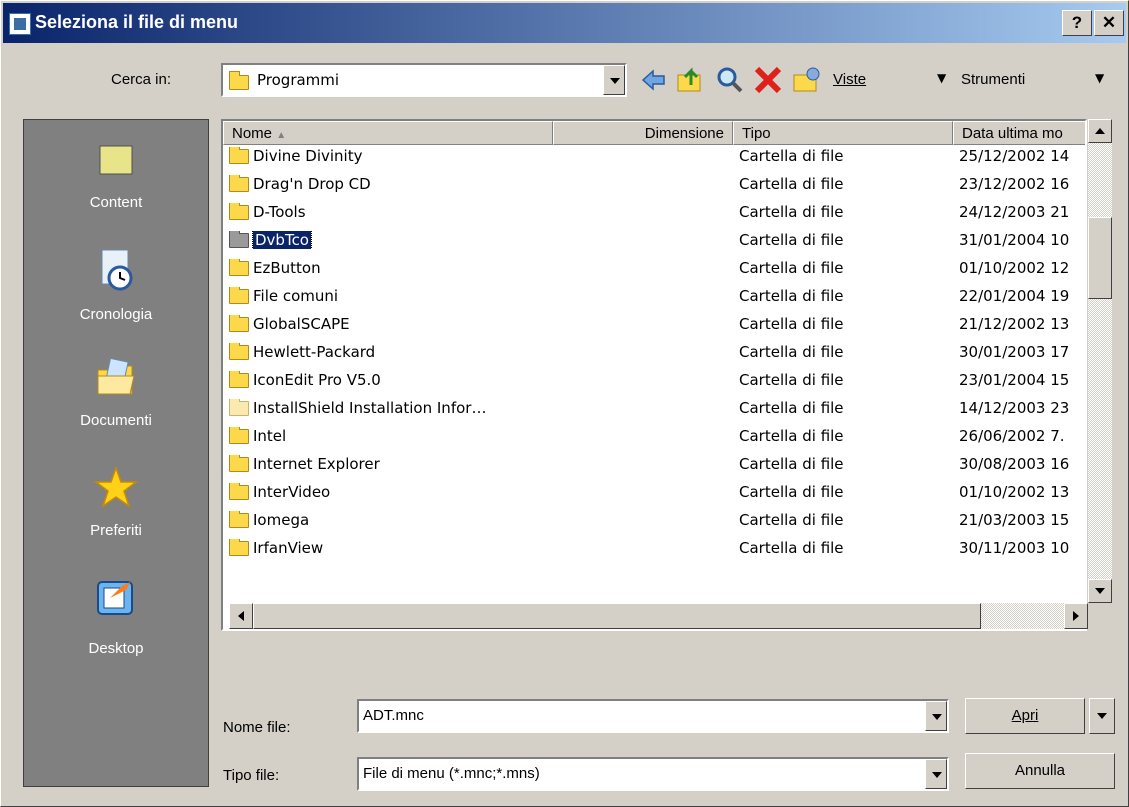  What do you see at coordinates (843, 133) in the screenshot?
I see `column-header-type: Tipo` at bounding box center [843, 133].